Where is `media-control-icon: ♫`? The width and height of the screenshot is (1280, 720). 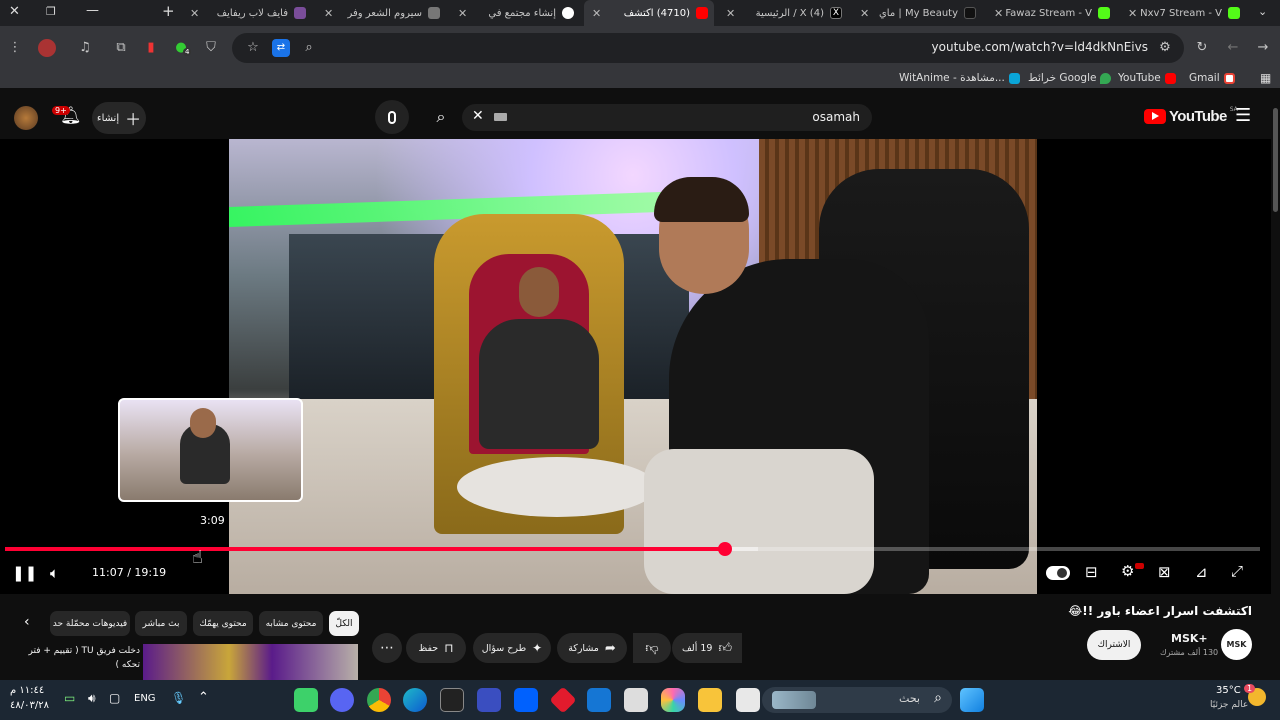
media-control-icon: ♫ is located at coordinates (85, 48).